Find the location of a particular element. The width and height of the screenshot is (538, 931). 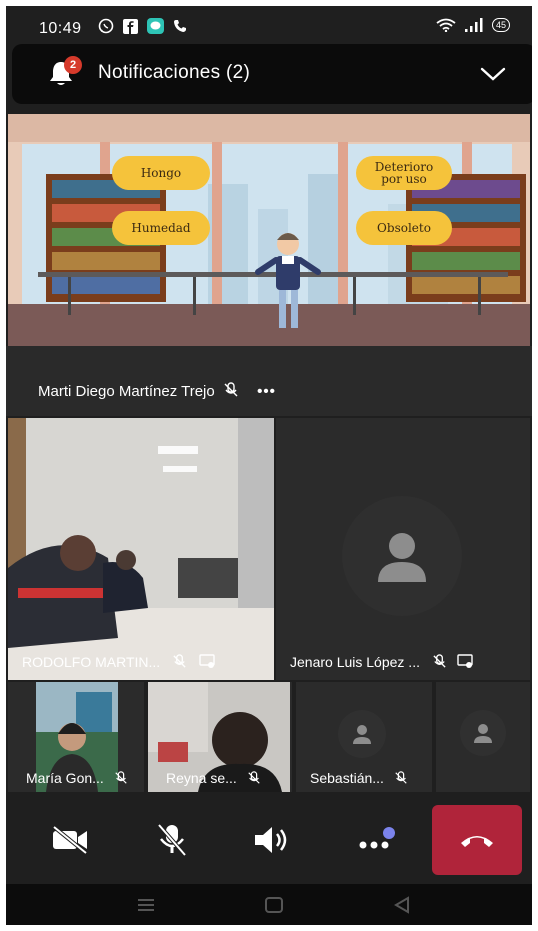

speaker-toggle is located at coordinates (272, 840).